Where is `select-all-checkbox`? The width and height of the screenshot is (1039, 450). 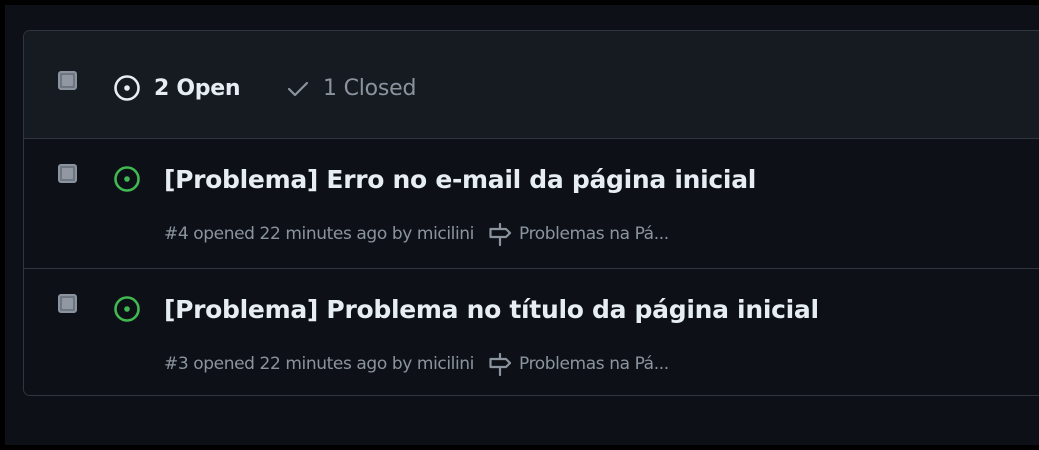
select-all-checkbox is located at coordinates (67, 80).